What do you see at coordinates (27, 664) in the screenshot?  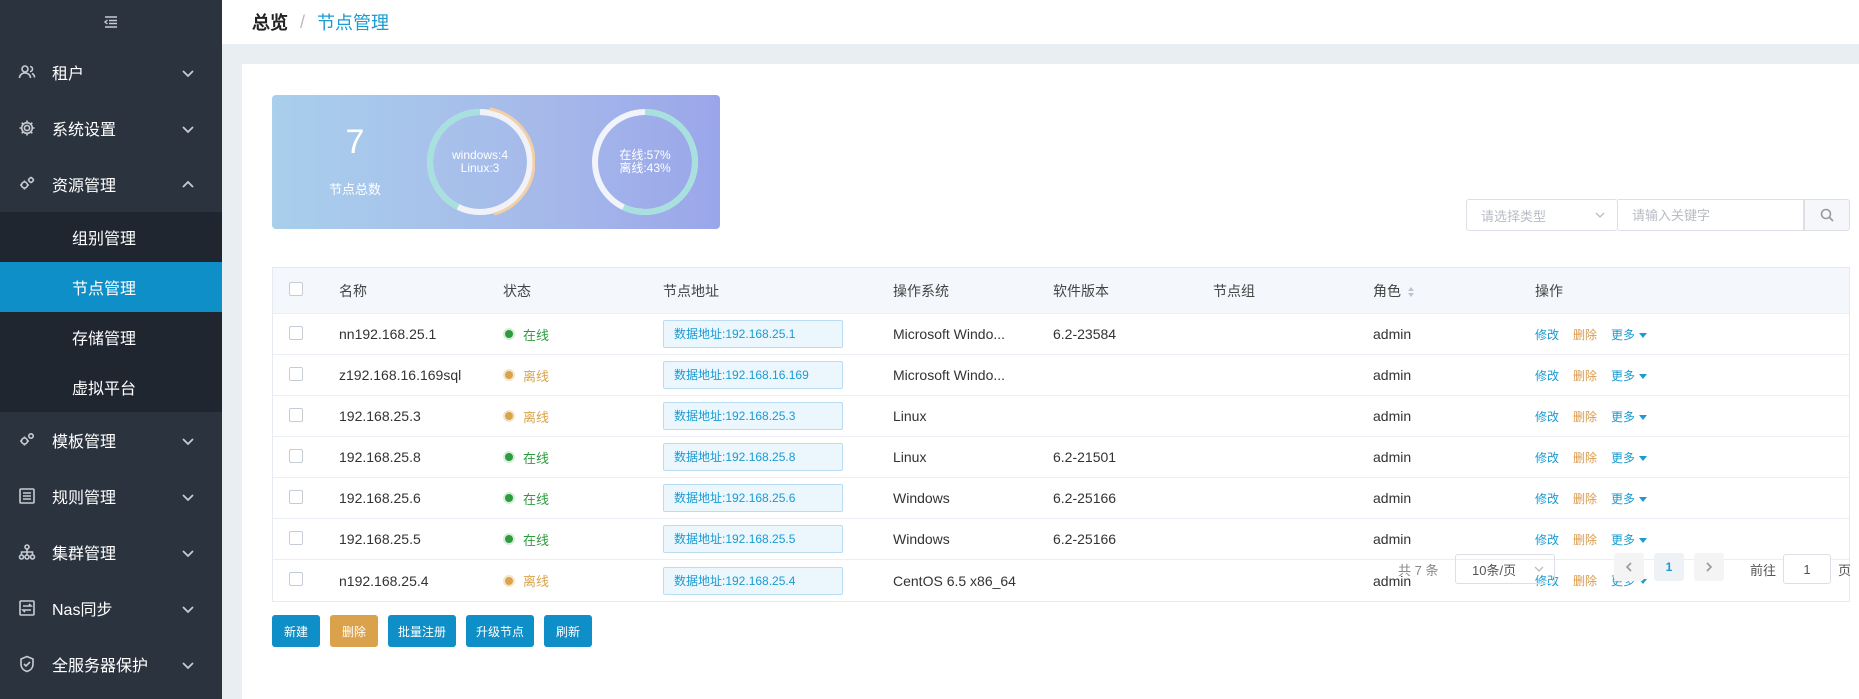 I see `shield-icon` at bounding box center [27, 664].